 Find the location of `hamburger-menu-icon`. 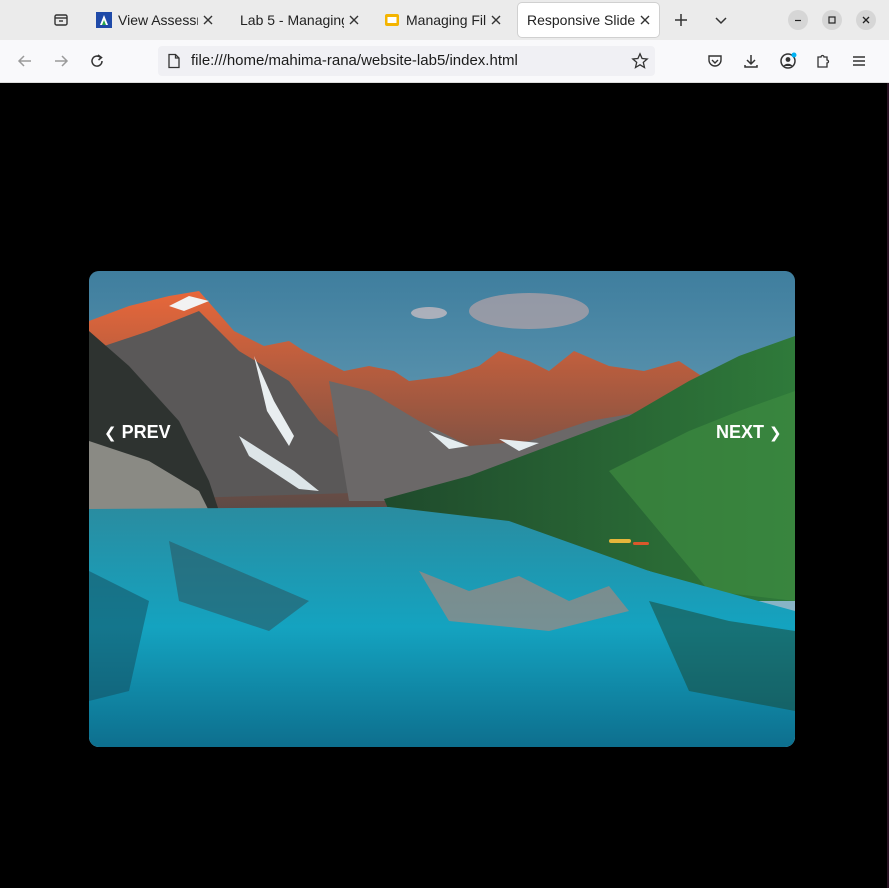

hamburger-menu-icon is located at coordinates (859, 61).